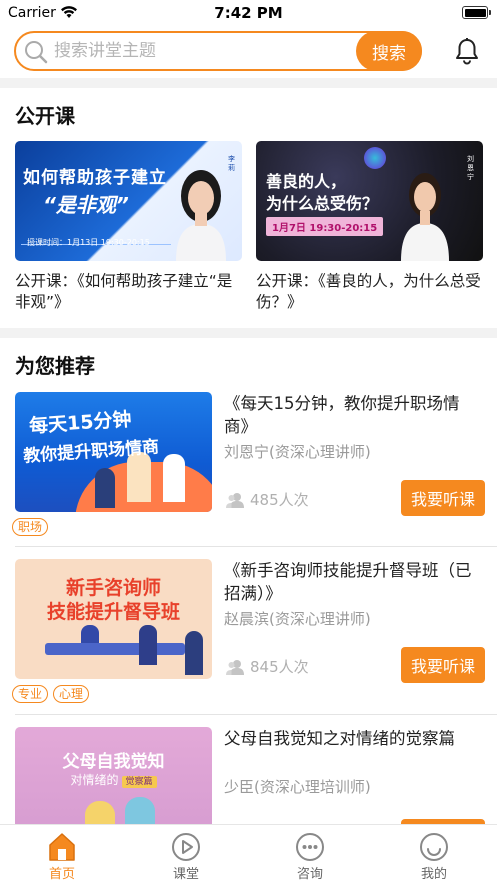  What do you see at coordinates (36, 54) in the screenshot?
I see `search-icon` at bounding box center [36, 54].